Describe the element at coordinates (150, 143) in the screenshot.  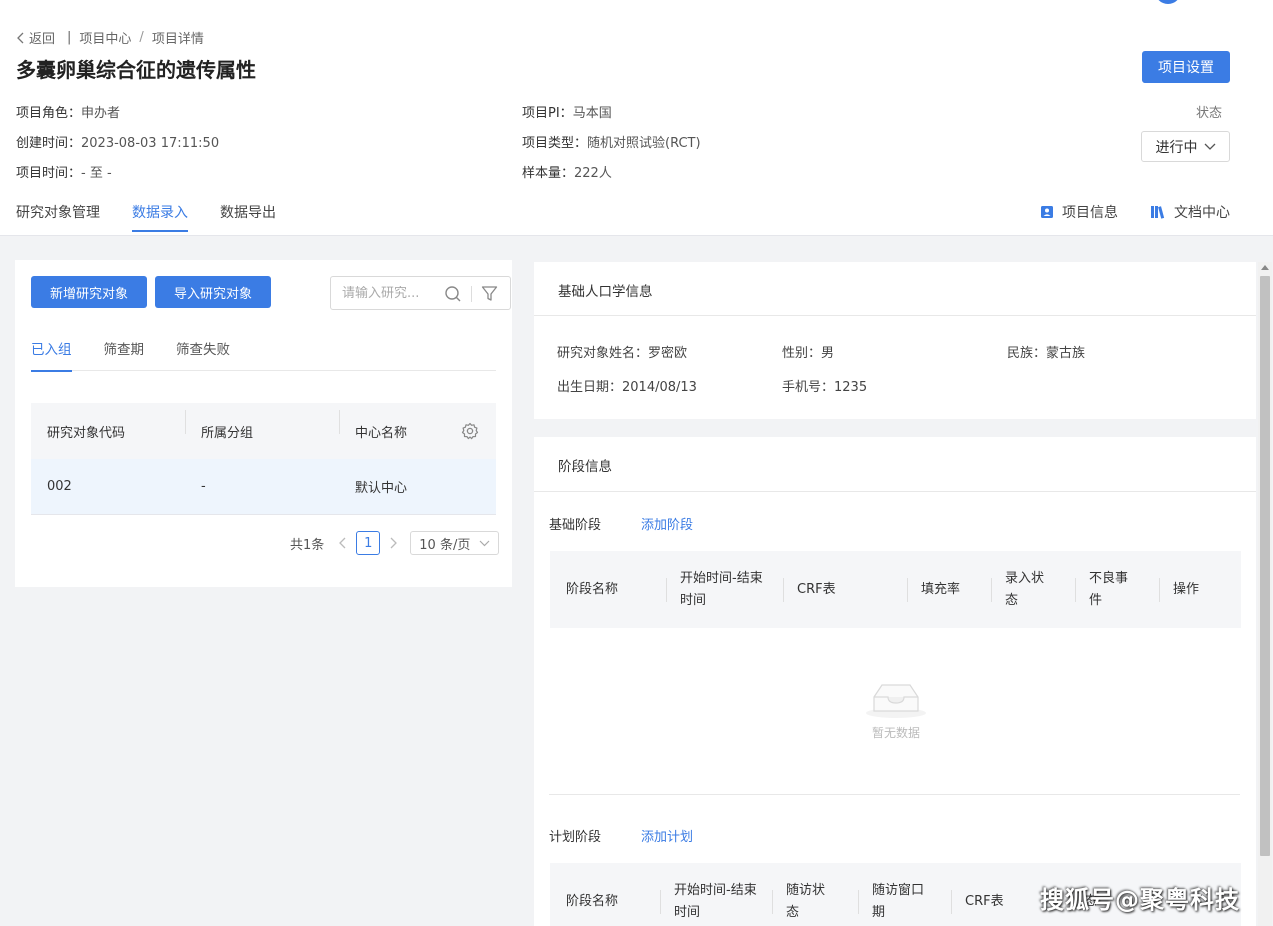
I see `meta-created-value: 2023-08-03 17:11:50` at that location.